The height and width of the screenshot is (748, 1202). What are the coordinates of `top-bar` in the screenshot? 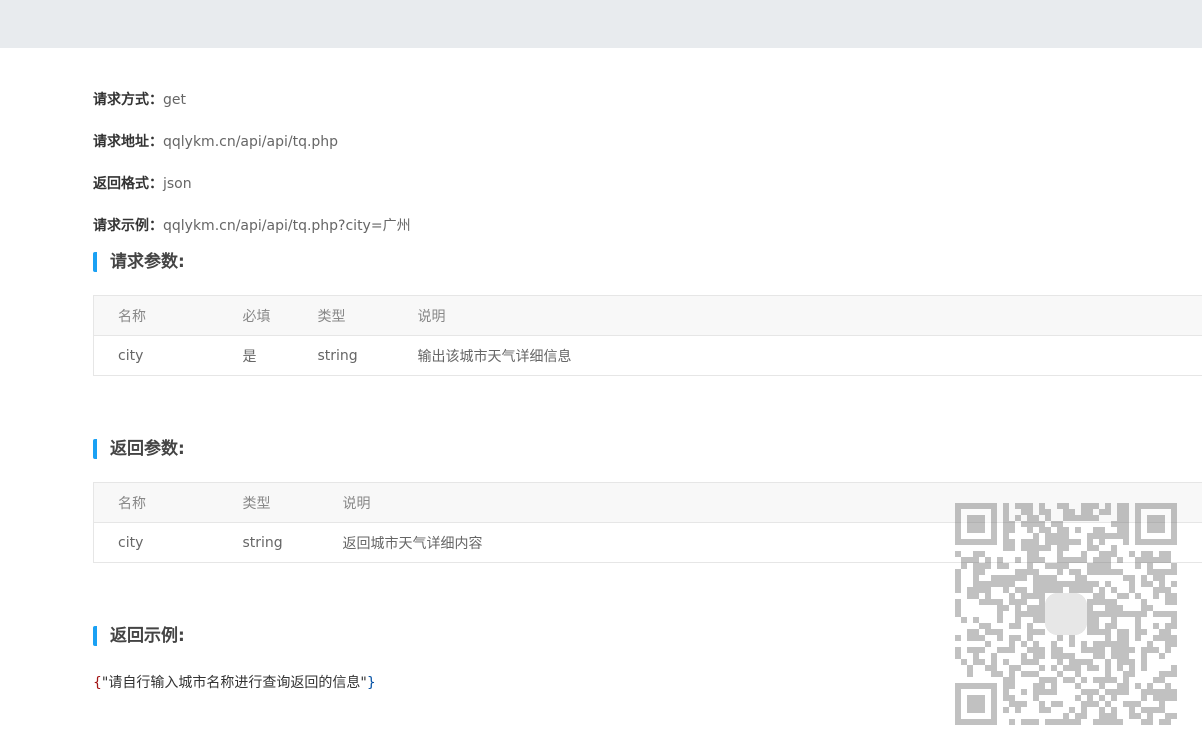 It's located at (601, 24).